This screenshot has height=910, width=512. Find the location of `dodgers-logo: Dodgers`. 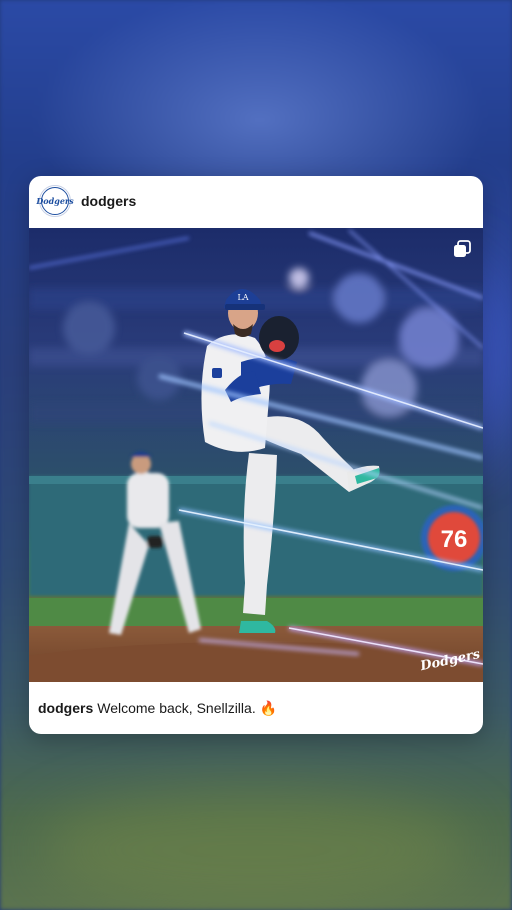

dodgers-logo: Dodgers is located at coordinates (55, 201).